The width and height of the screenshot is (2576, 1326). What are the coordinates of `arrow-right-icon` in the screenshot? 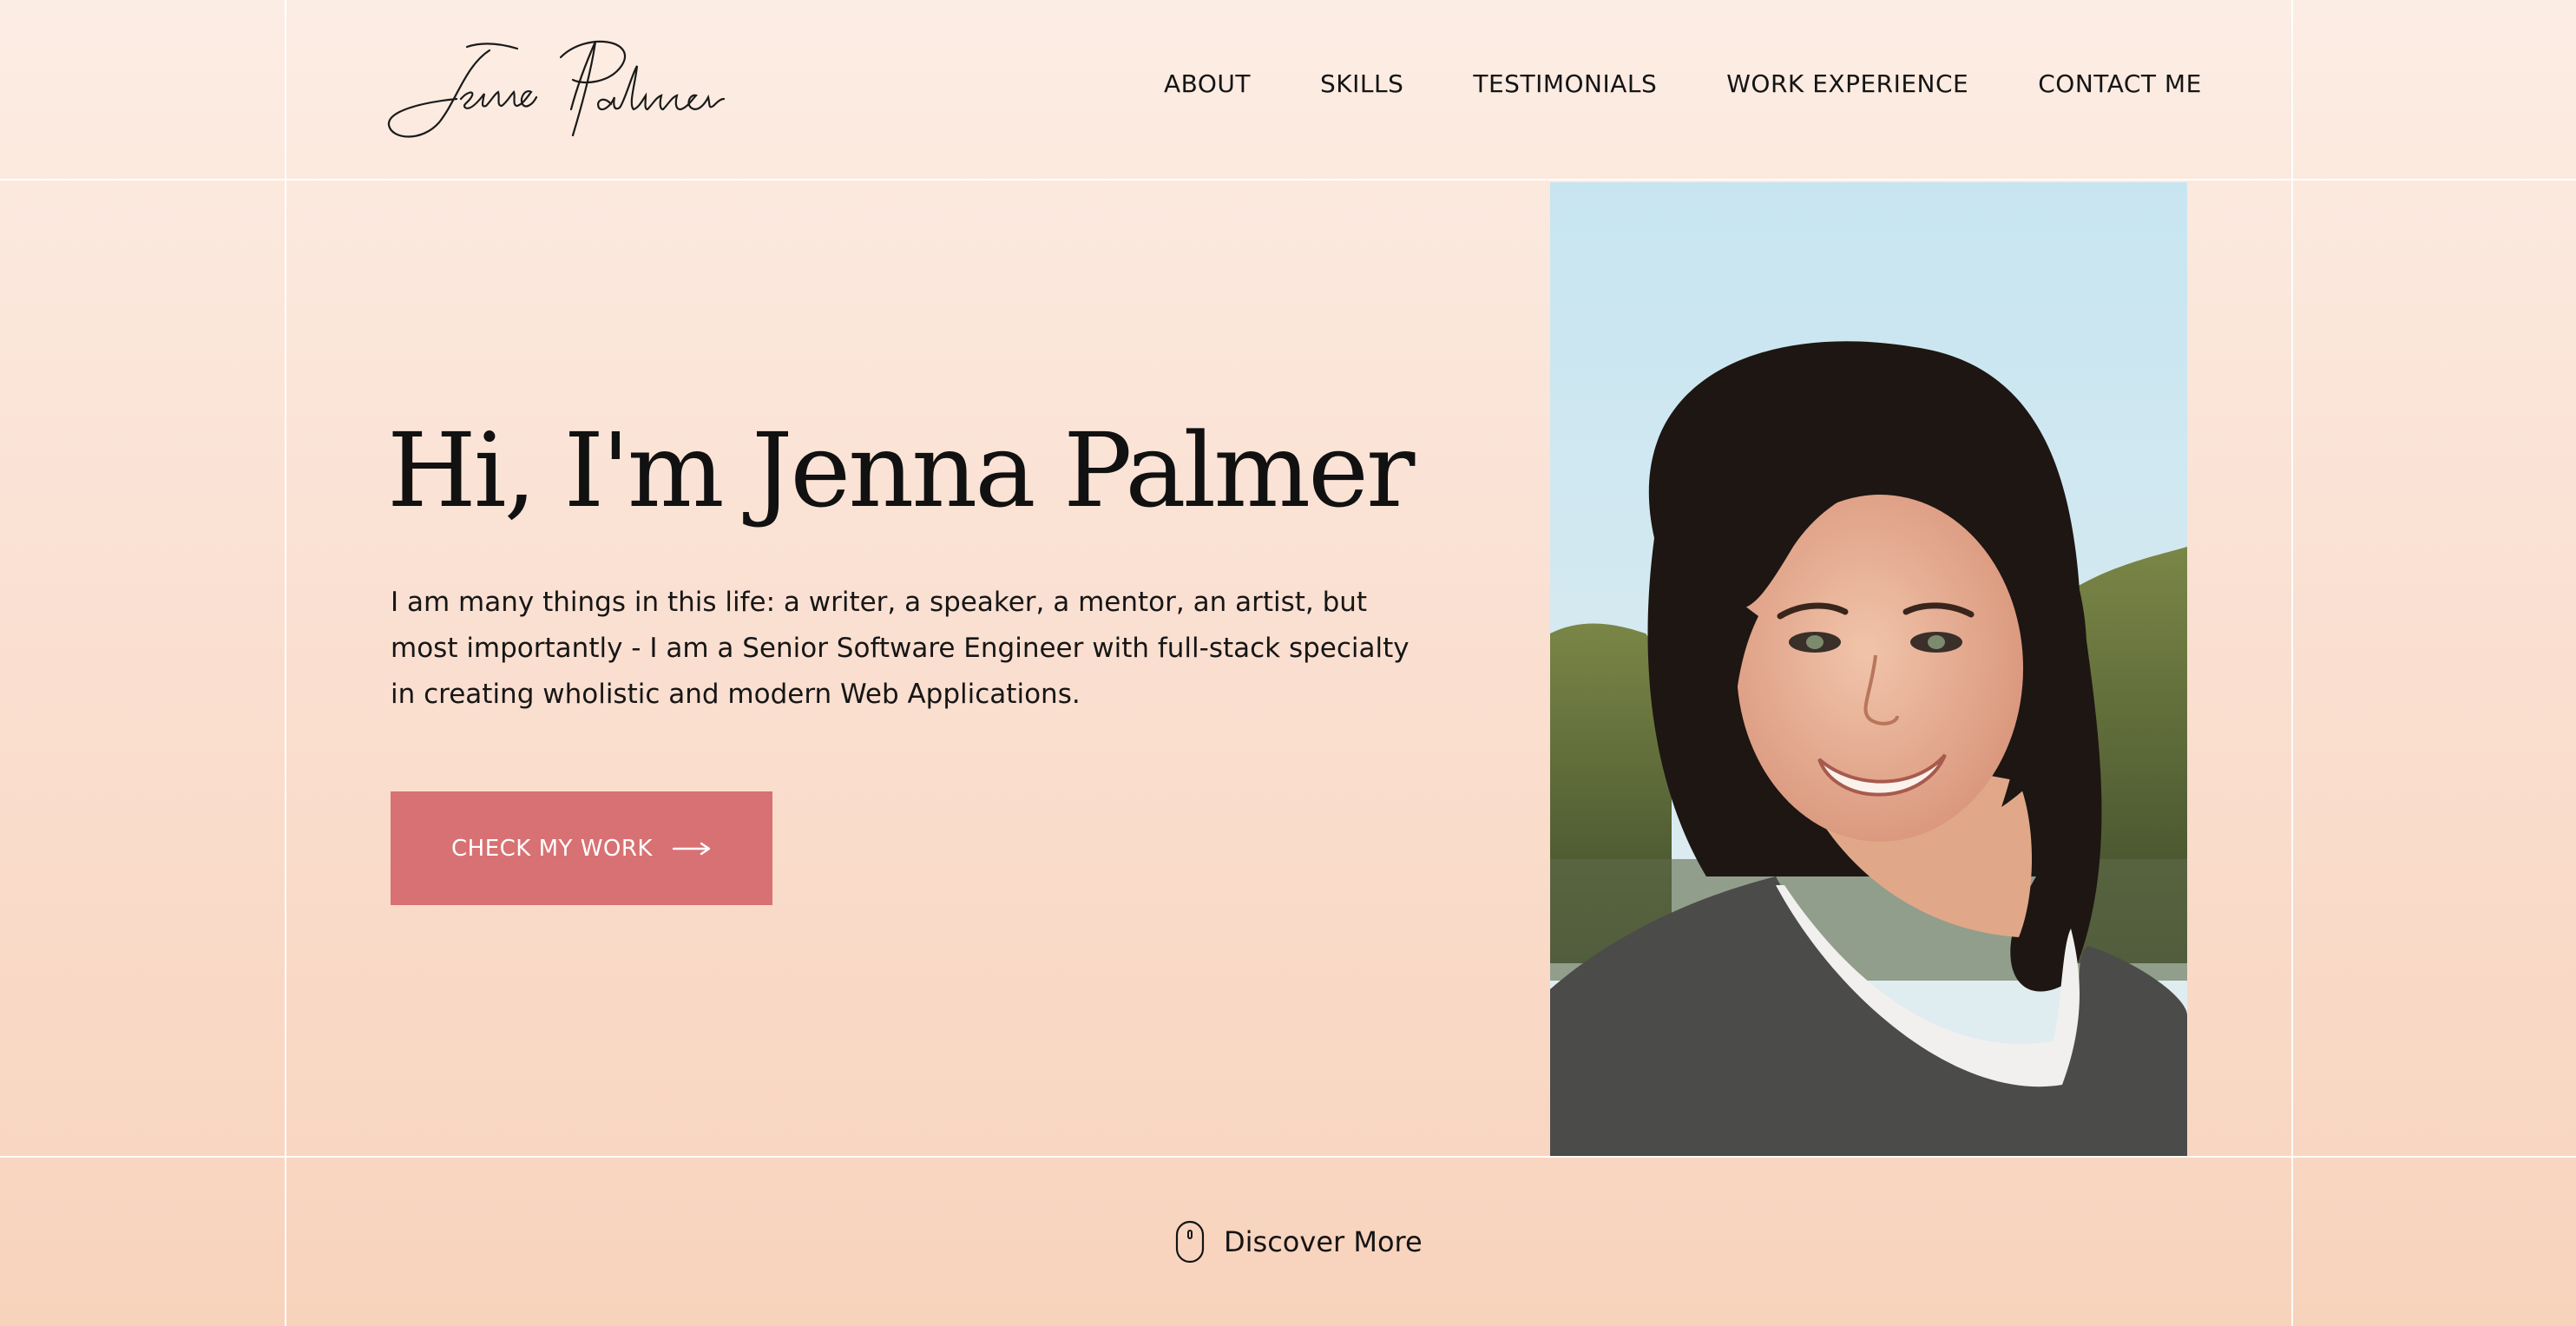 It's located at (692, 849).